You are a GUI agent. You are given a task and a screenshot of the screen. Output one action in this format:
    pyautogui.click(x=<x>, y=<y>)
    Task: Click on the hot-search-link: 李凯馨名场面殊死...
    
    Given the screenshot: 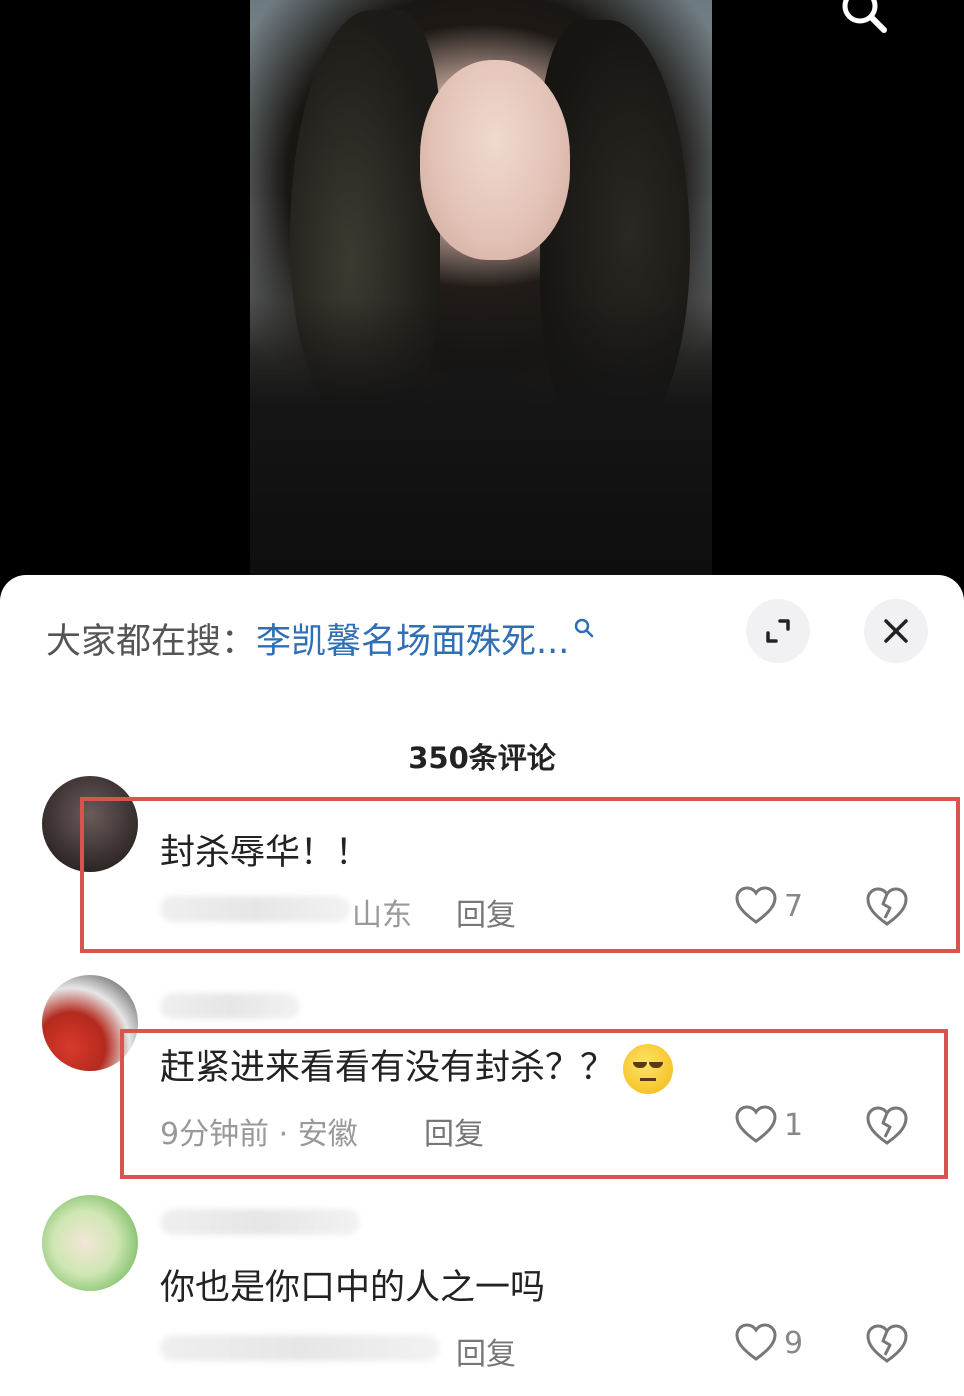 What is the action you would take?
    pyautogui.click(x=412, y=638)
    